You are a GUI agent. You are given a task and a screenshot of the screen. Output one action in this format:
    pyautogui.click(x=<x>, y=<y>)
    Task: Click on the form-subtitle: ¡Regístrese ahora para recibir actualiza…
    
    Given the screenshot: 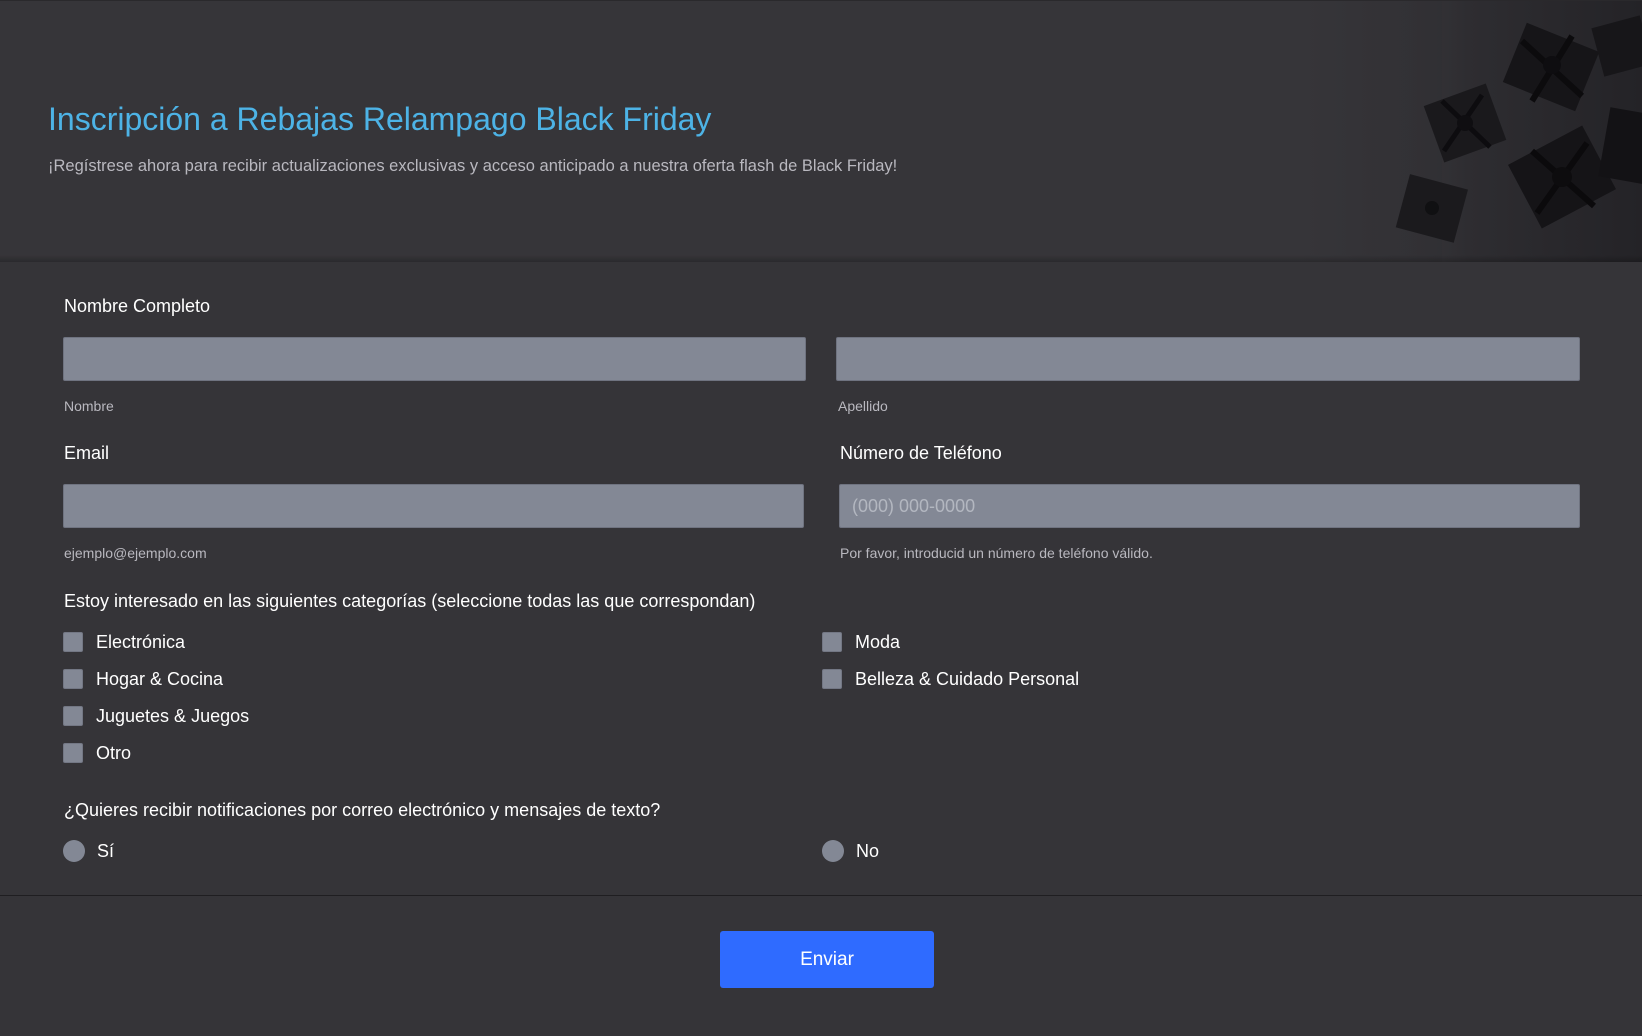 What is the action you would take?
    pyautogui.click(x=473, y=166)
    